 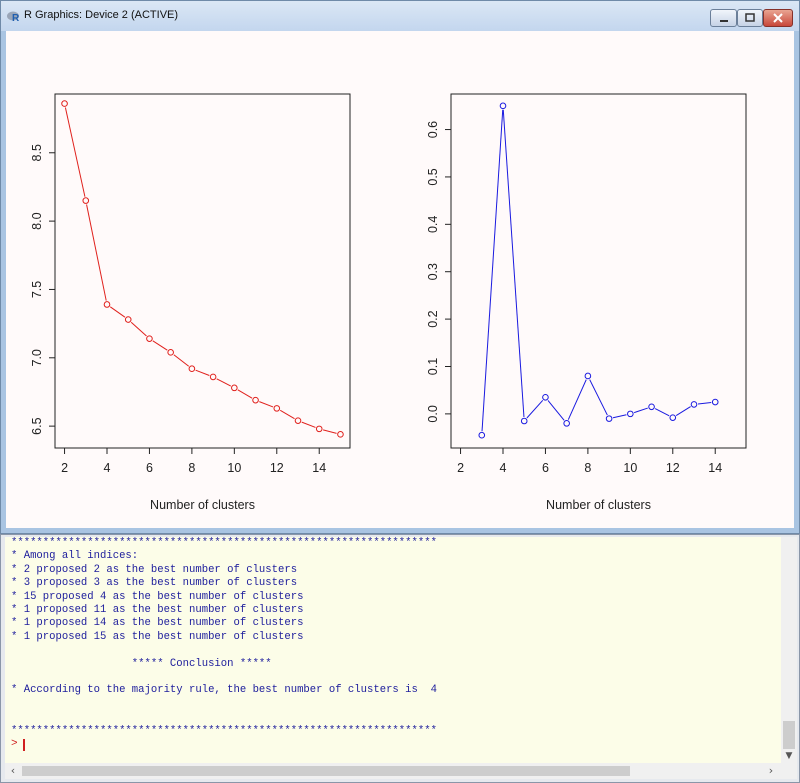 I want to click on vertical-scroll-thumb, so click(x=789, y=735).